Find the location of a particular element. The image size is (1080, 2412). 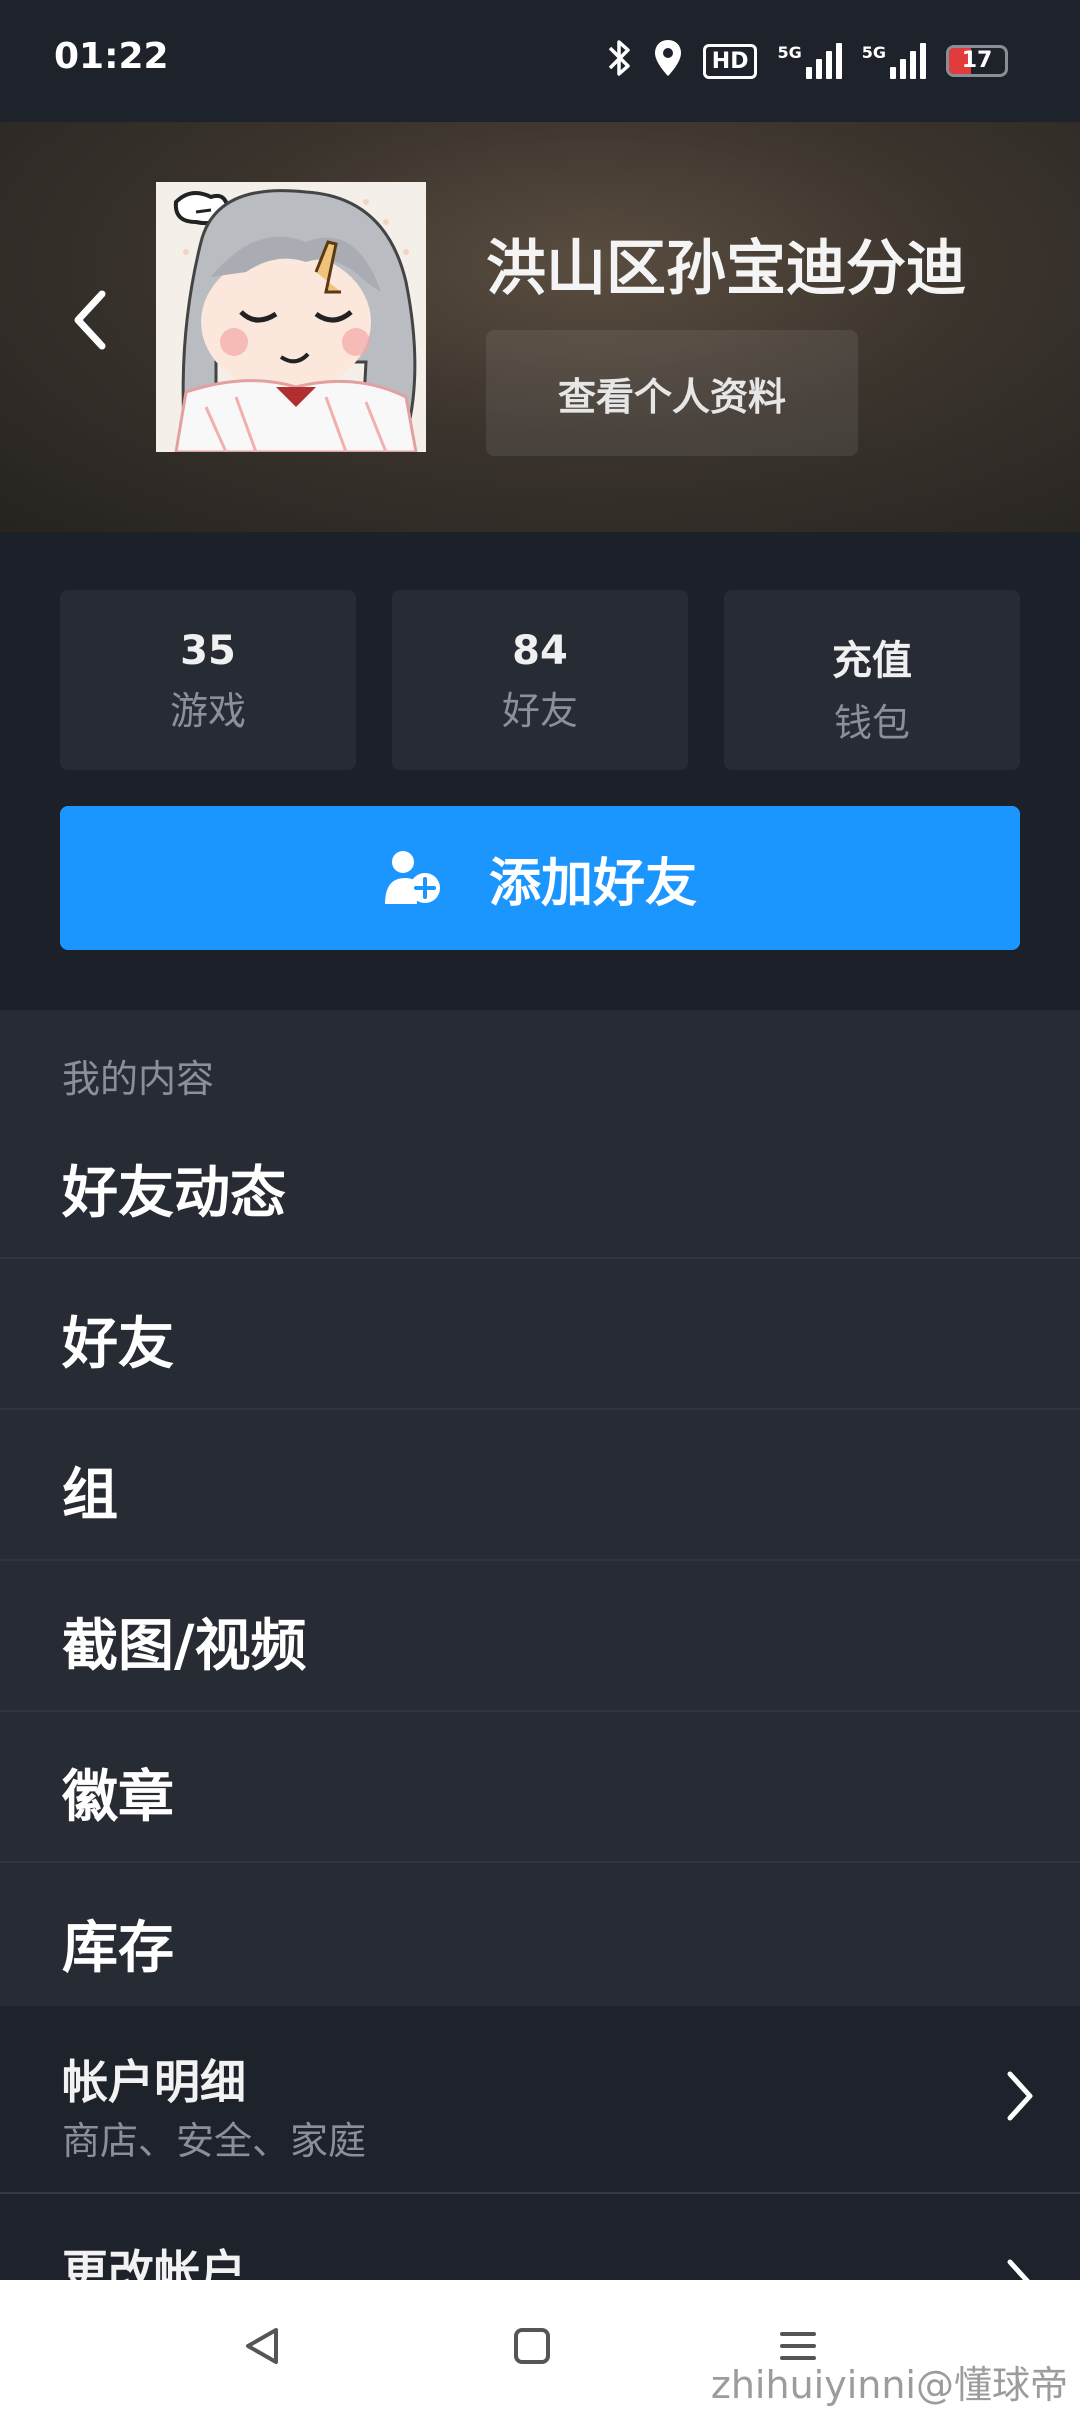

signal-sim2-icon: 5G is located at coordinates (894, 61).